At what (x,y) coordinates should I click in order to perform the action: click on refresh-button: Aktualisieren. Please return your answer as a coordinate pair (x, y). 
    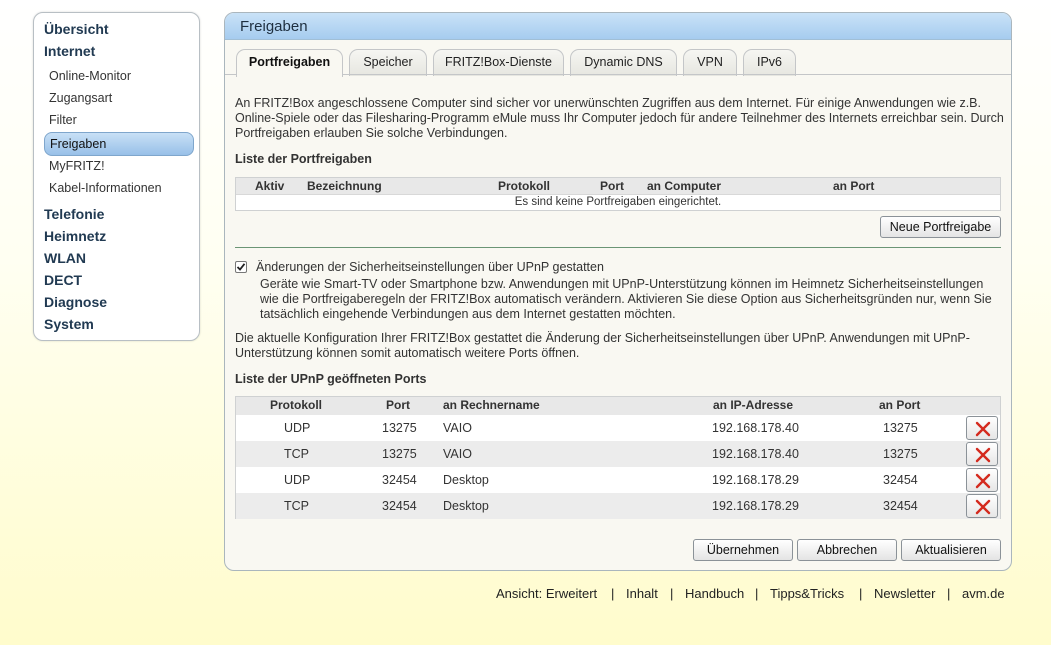
    Looking at the image, I should click on (951, 550).